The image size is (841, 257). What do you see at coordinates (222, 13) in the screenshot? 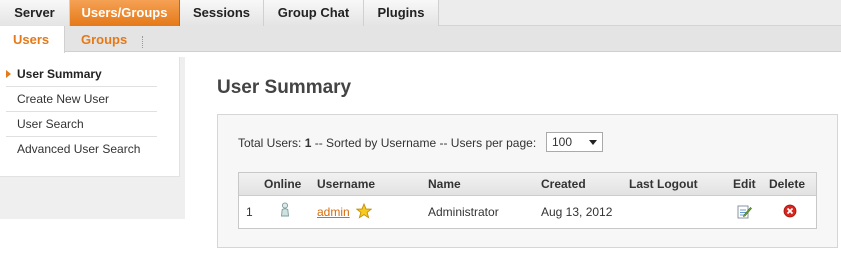
I see `tab-sessions: Sessions` at bounding box center [222, 13].